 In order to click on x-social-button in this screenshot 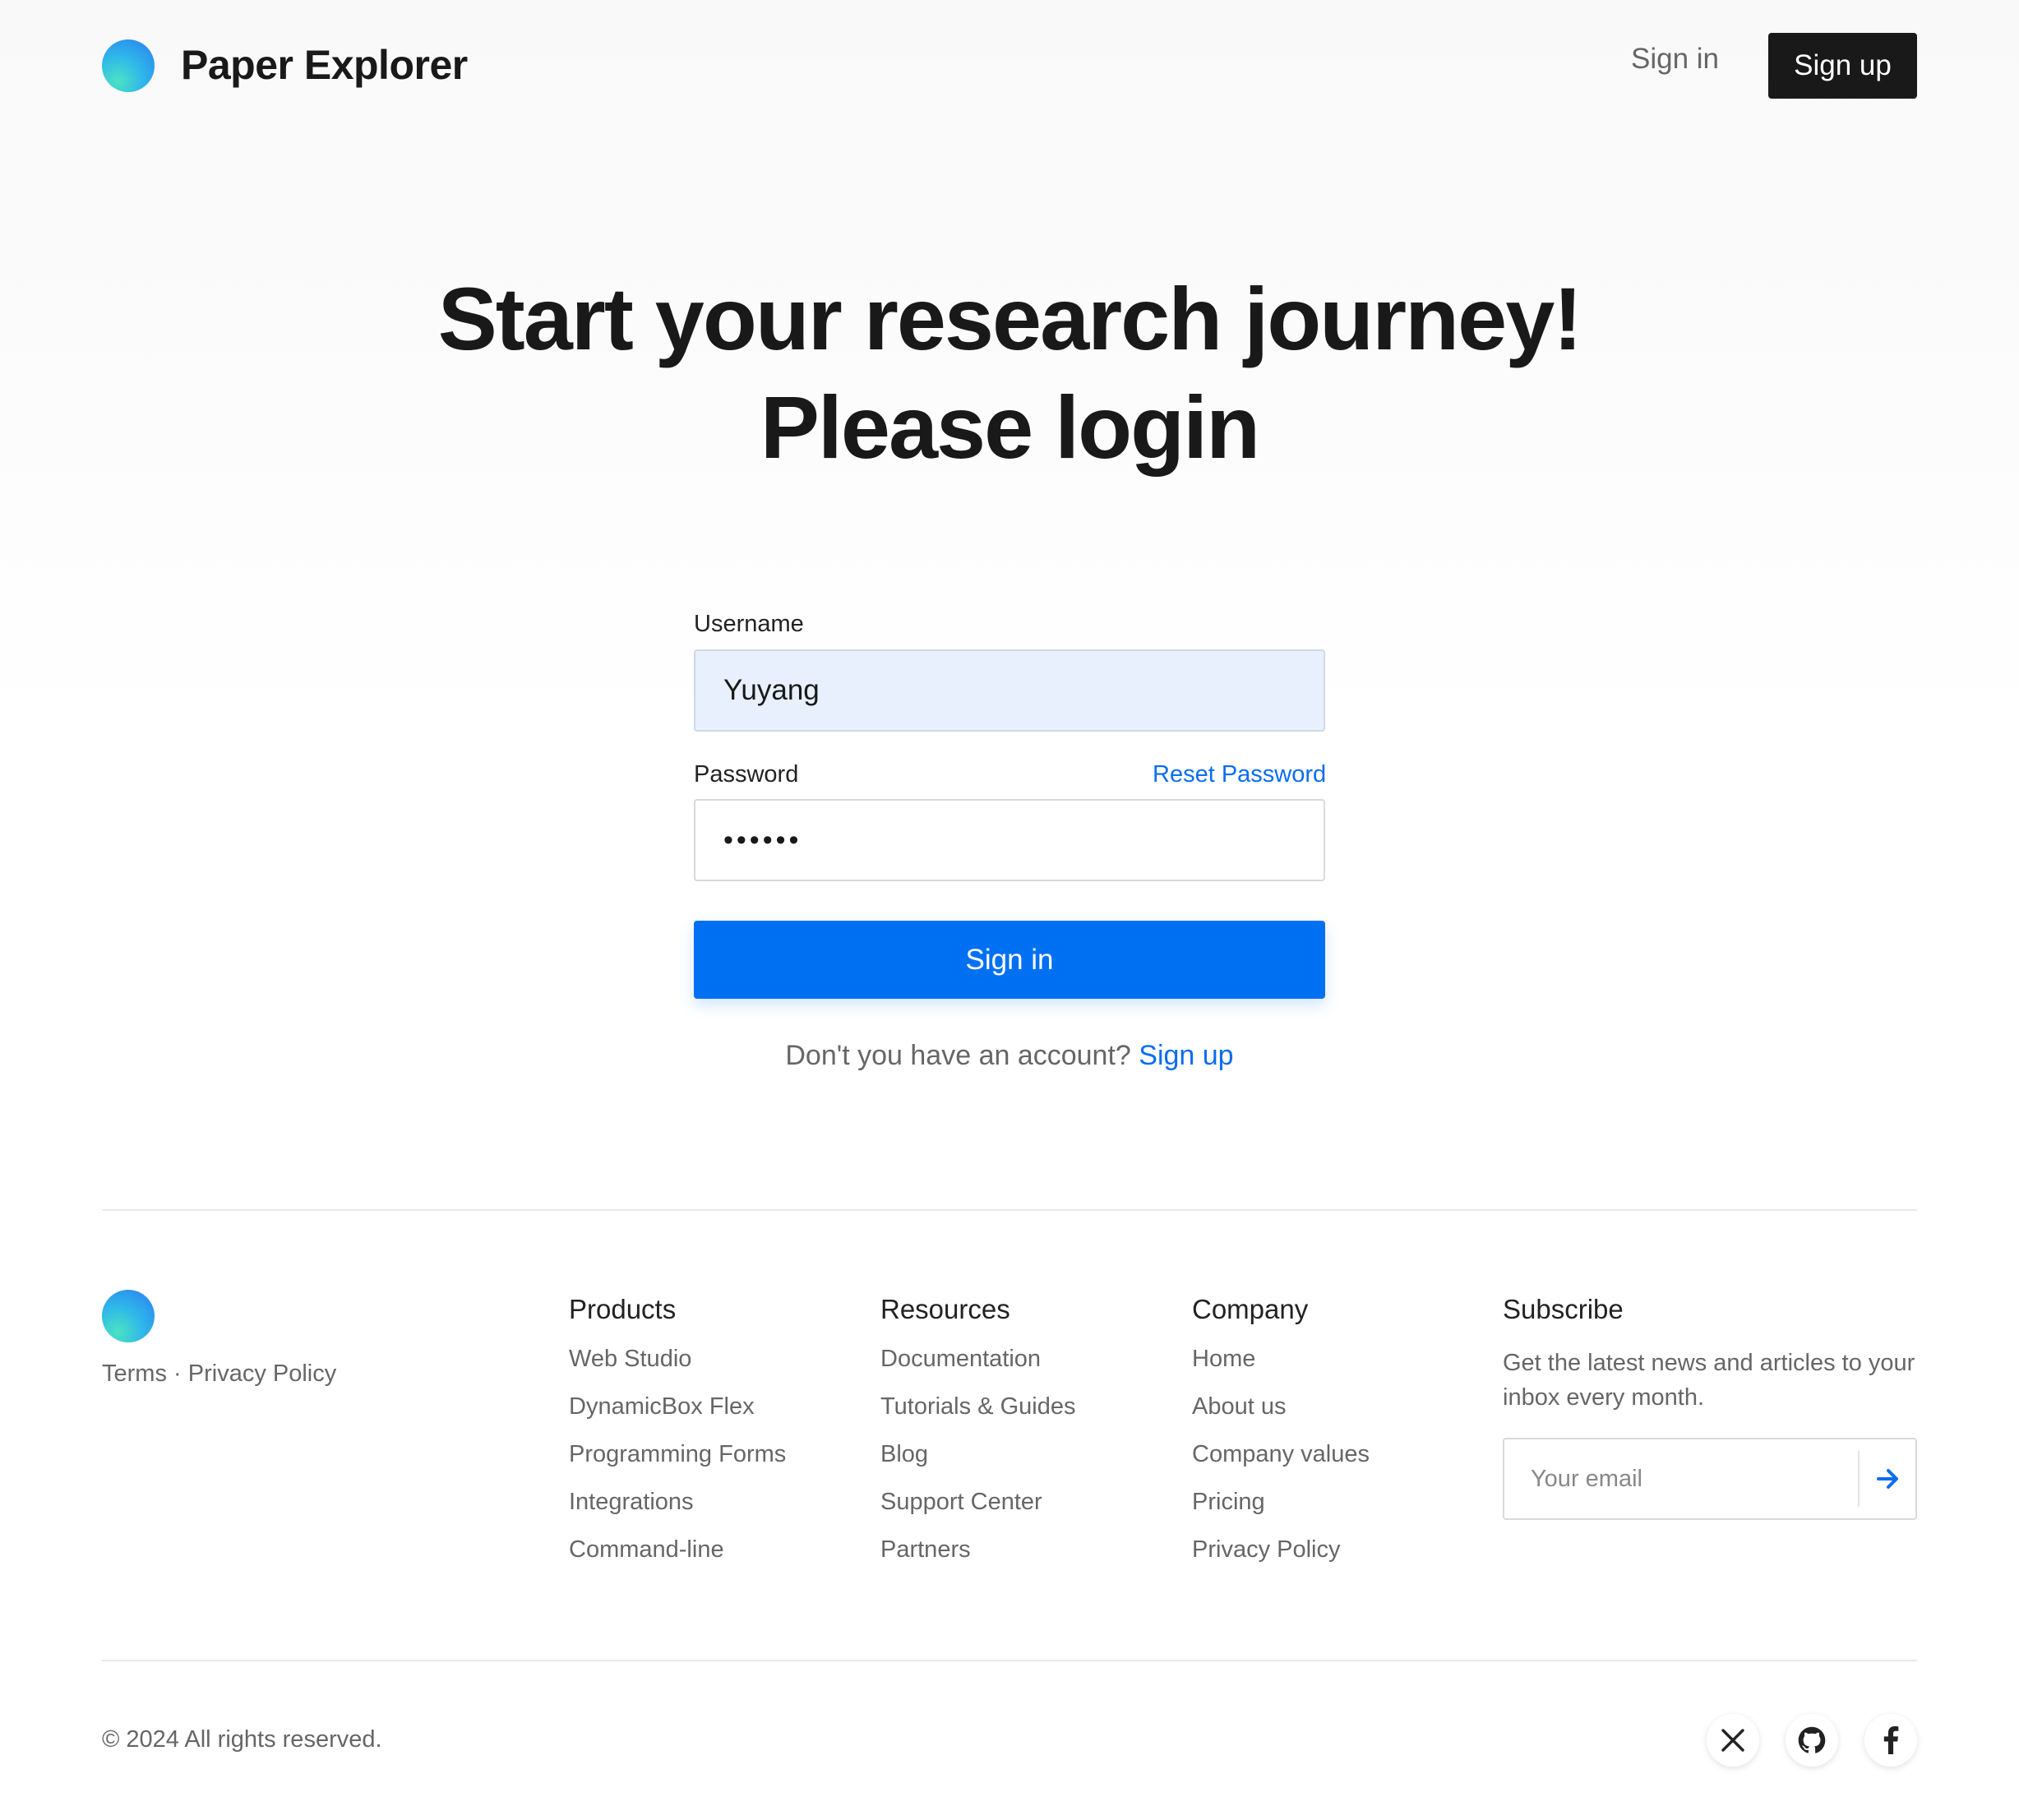, I will do `click(1733, 1740)`.